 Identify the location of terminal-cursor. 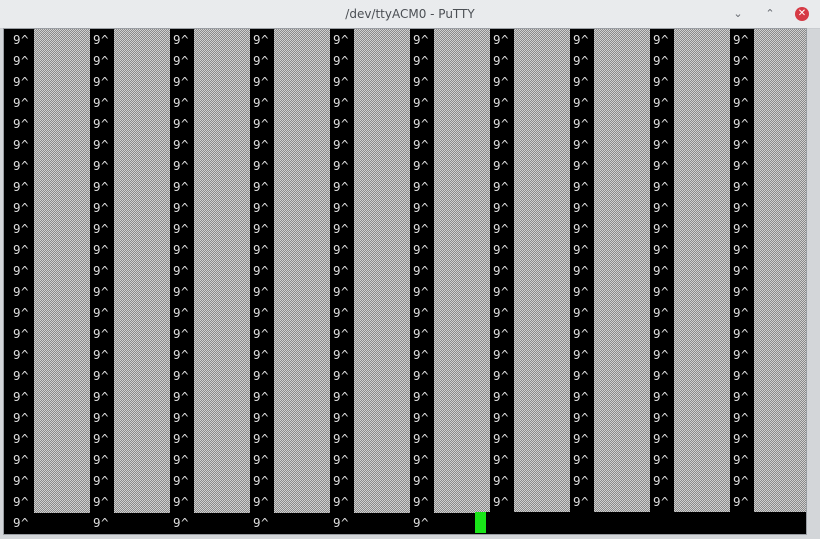
(480, 522).